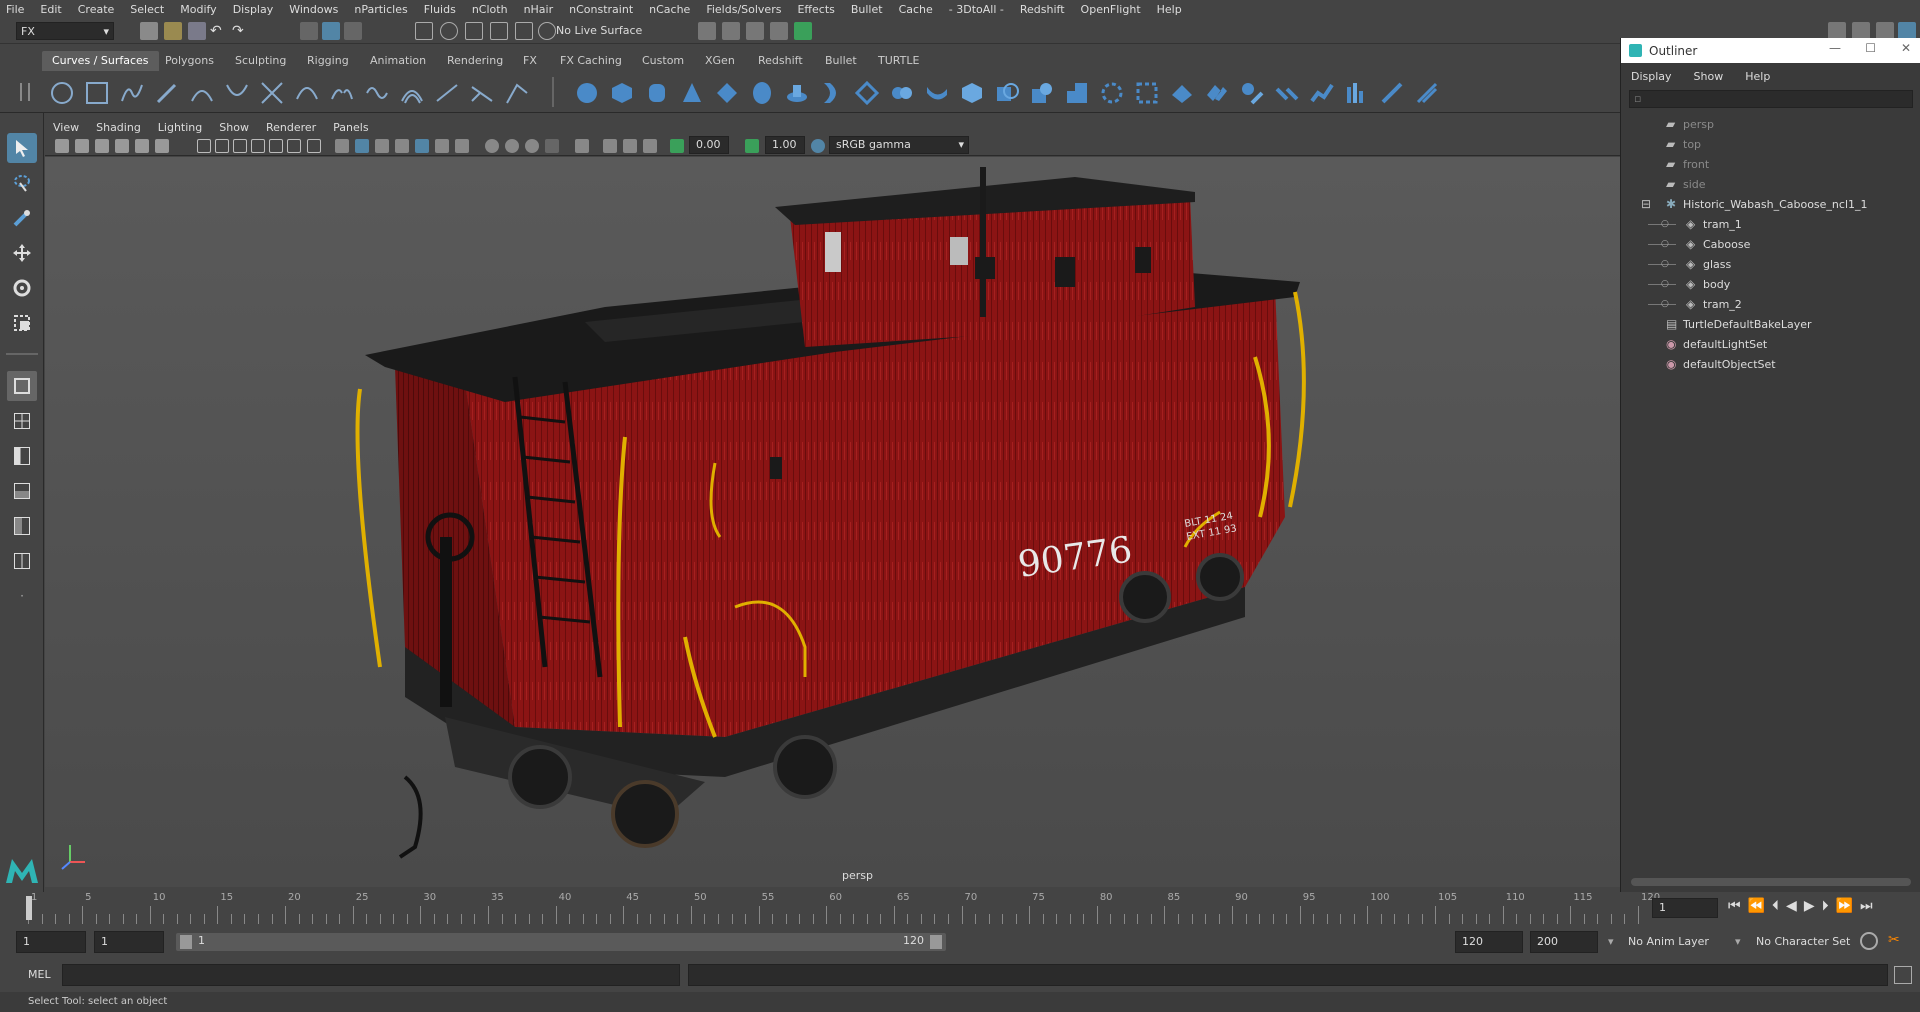 Image resolution: width=1920 pixels, height=1012 pixels. Describe the element at coordinates (815, 9) in the screenshot. I see `menu-effects: Effects` at that location.